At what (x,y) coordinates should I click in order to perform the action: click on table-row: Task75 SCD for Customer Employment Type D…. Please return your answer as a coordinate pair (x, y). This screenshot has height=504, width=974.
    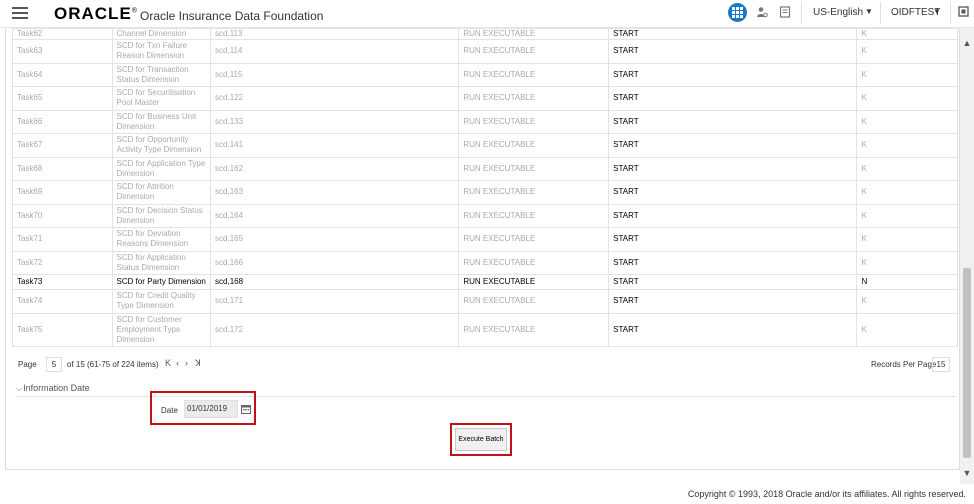
    Looking at the image, I should click on (485, 329).